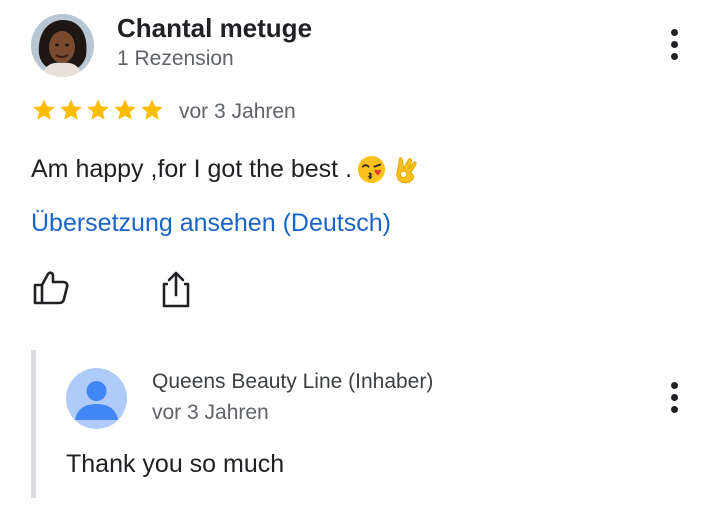  Describe the element at coordinates (211, 223) in the screenshot. I see `translate-link: Übersetzung ansehen (Deutsch)` at that location.